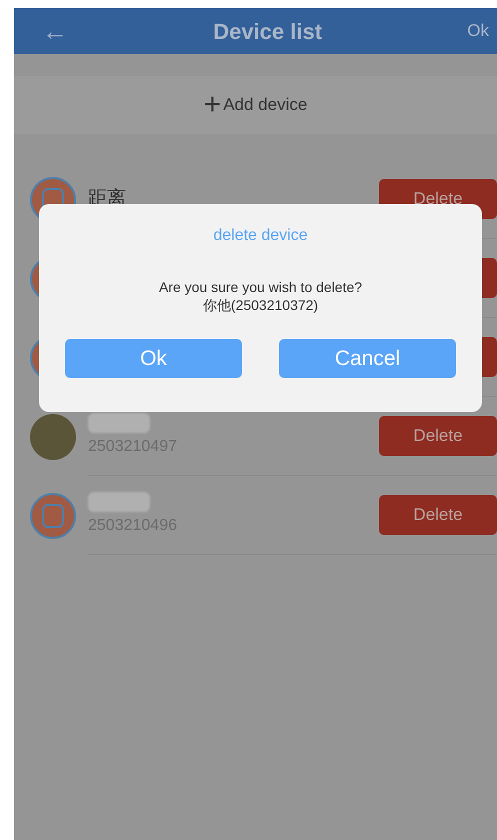  What do you see at coordinates (255, 105) in the screenshot?
I see `add-device-button: +Add device` at bounding box center [255, 105].